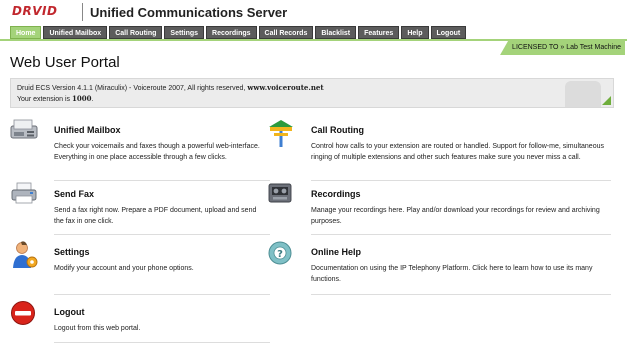 Image resolution: width=627 pixels, height=347 pixels. Describe the element at coordinates (231, 32) in the screenshot. I see `nav-recordings: Recordings` at that location.